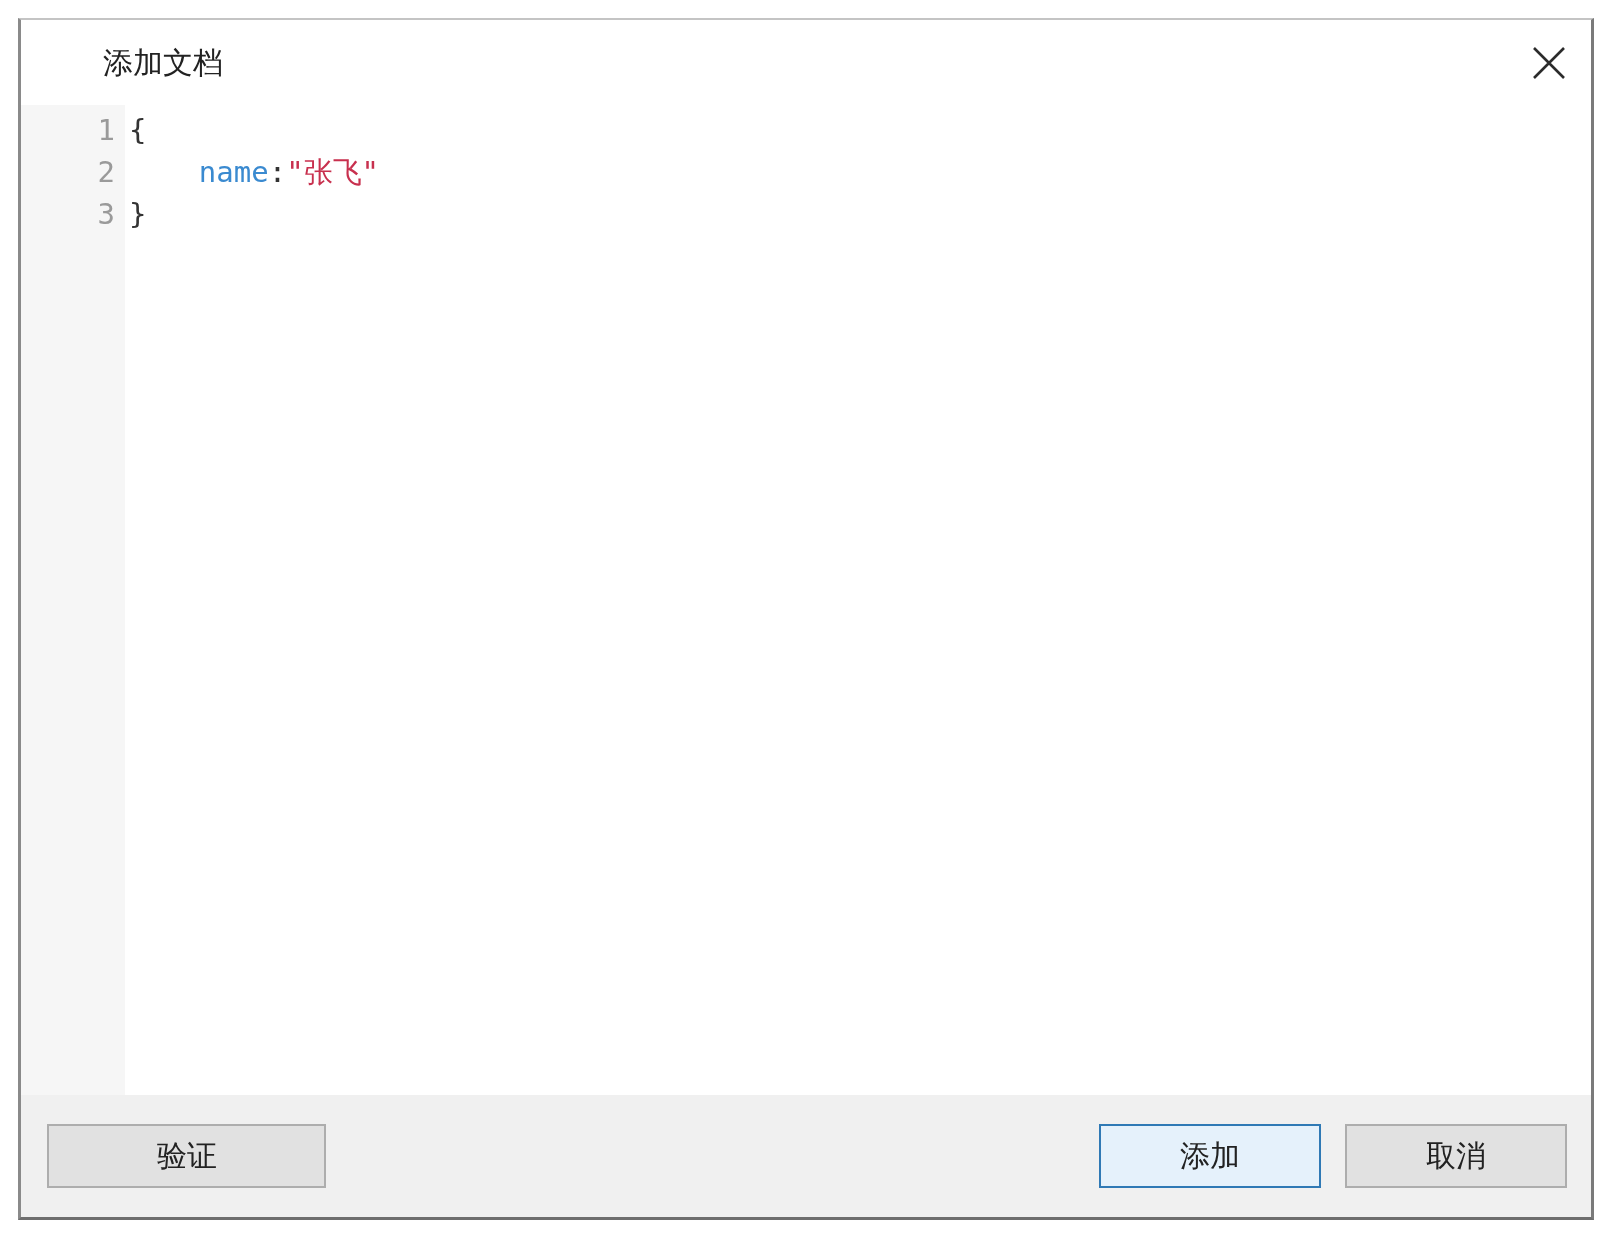  What do you see at coordinates (106, 214) in the screenshot?
I see `line-number: 3` at bounding box center [106, 214].